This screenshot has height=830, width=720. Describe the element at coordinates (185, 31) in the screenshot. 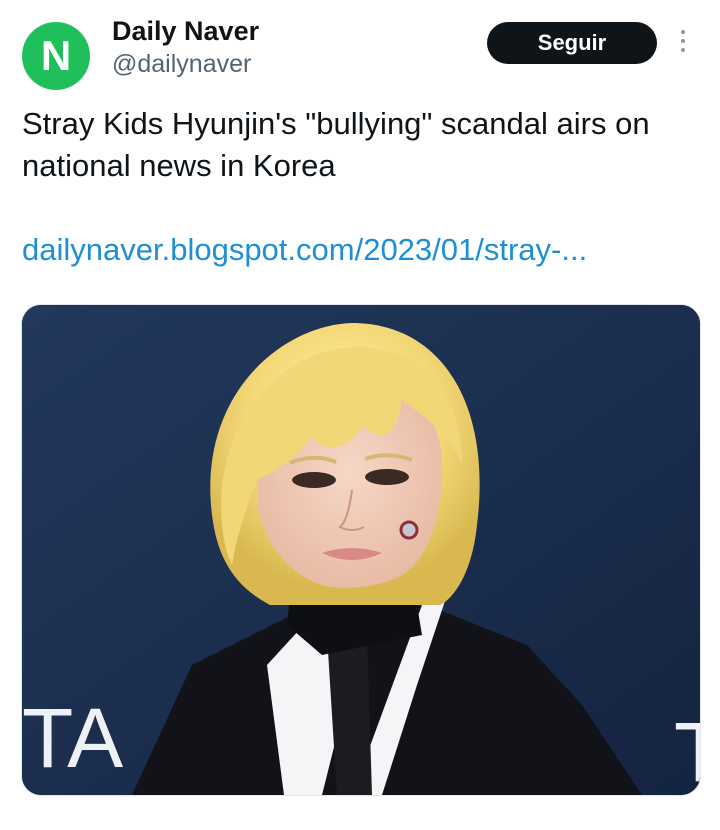

I see `account-name: Daily Naver` at that location.